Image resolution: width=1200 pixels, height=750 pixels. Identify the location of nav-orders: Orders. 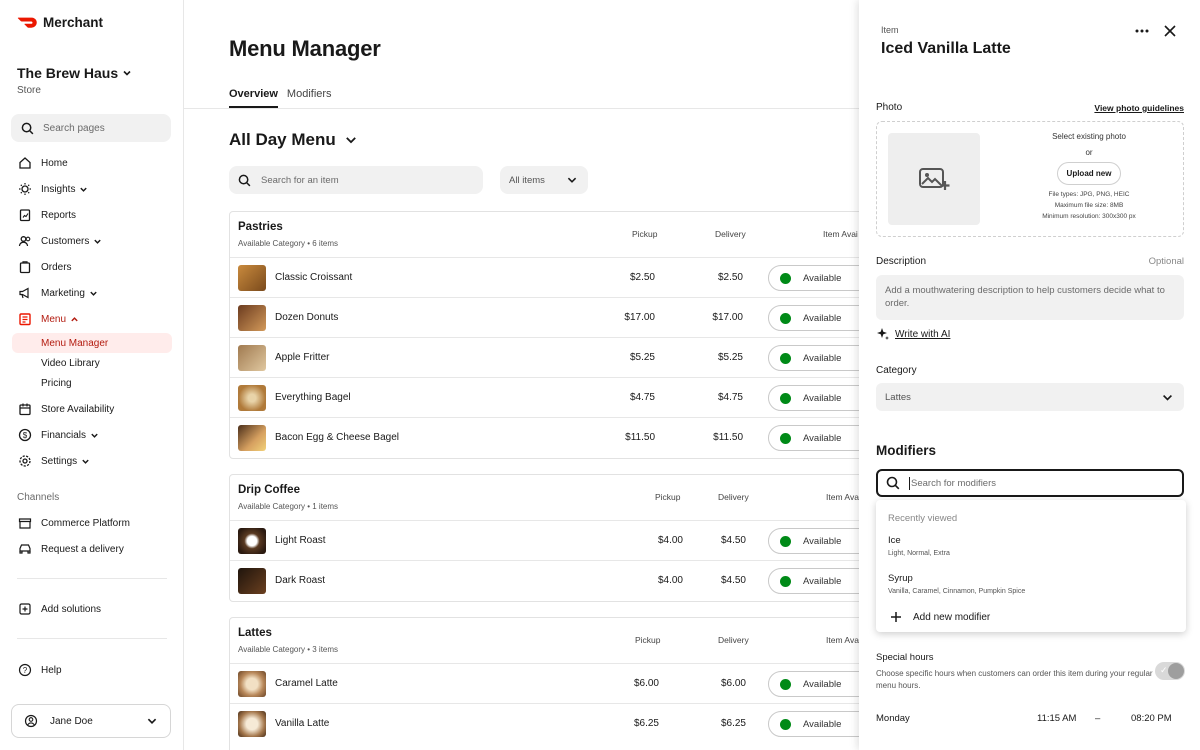
(92, 267).